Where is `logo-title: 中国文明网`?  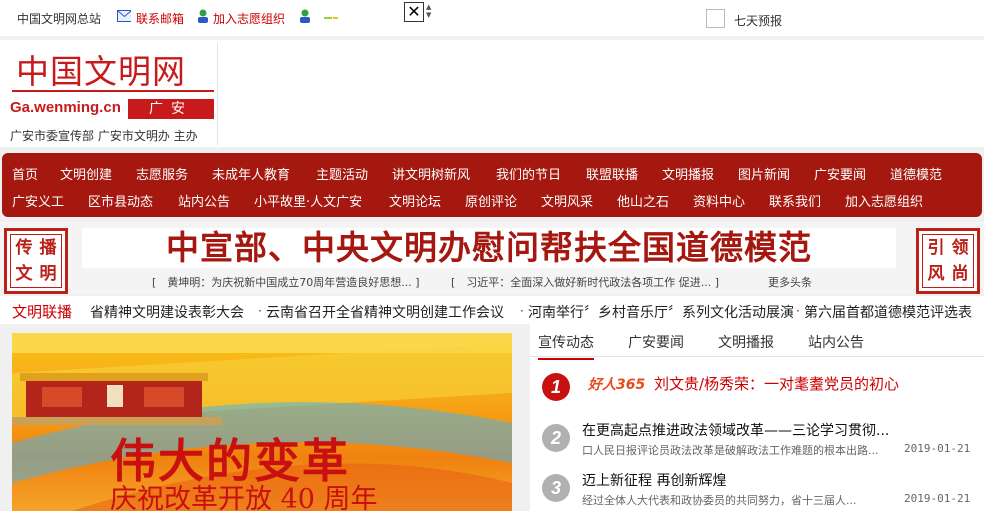
logo-title: 中国文明网 is located at coordinates (101, 71).